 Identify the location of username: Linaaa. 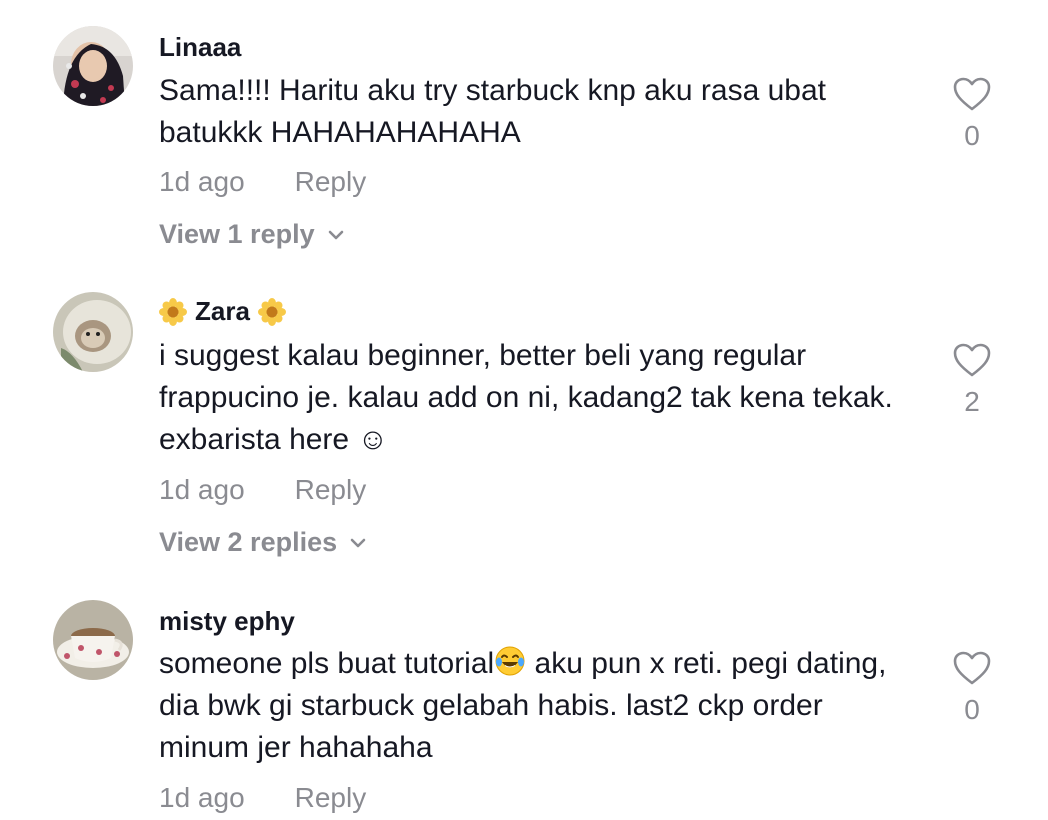
(200, 47).